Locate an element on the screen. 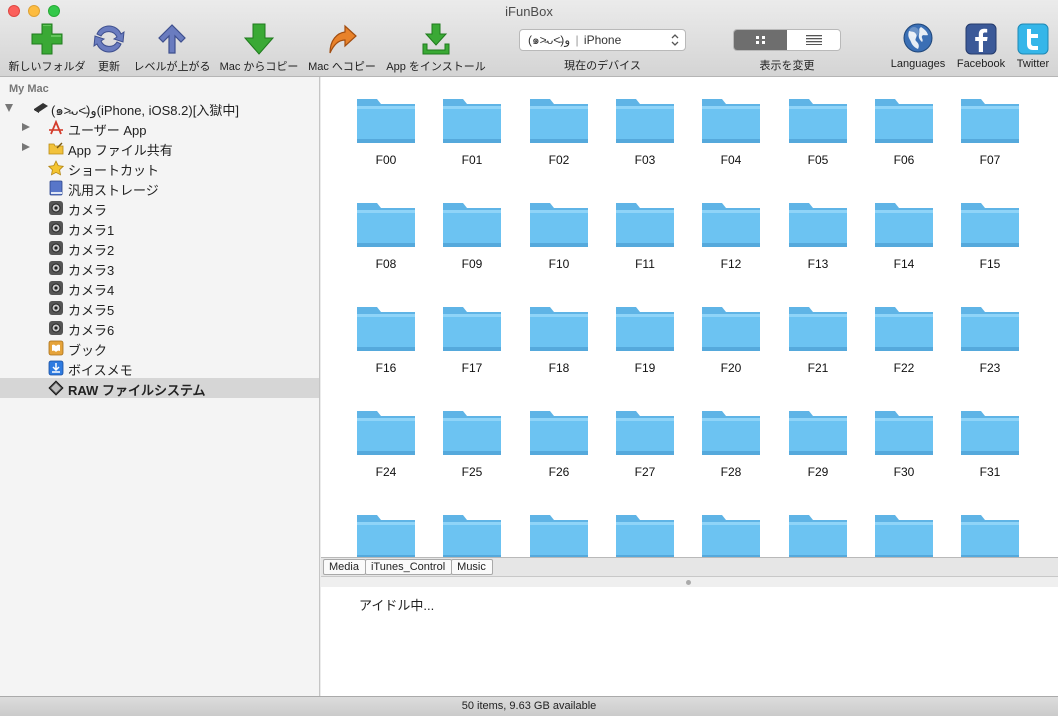  folder-item: F24 is located at coordinates (386, 452).